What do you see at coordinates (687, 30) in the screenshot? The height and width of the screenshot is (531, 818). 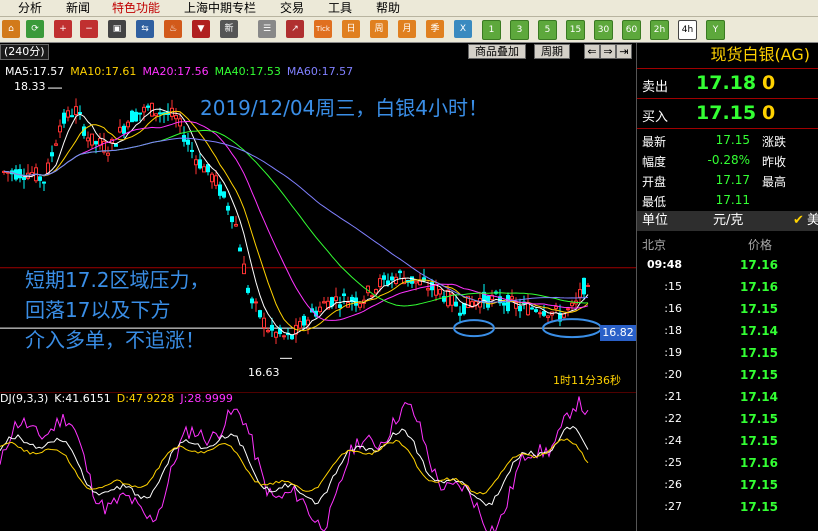 I see `period-4h-button: 4h` at bounding box center [687, 30].